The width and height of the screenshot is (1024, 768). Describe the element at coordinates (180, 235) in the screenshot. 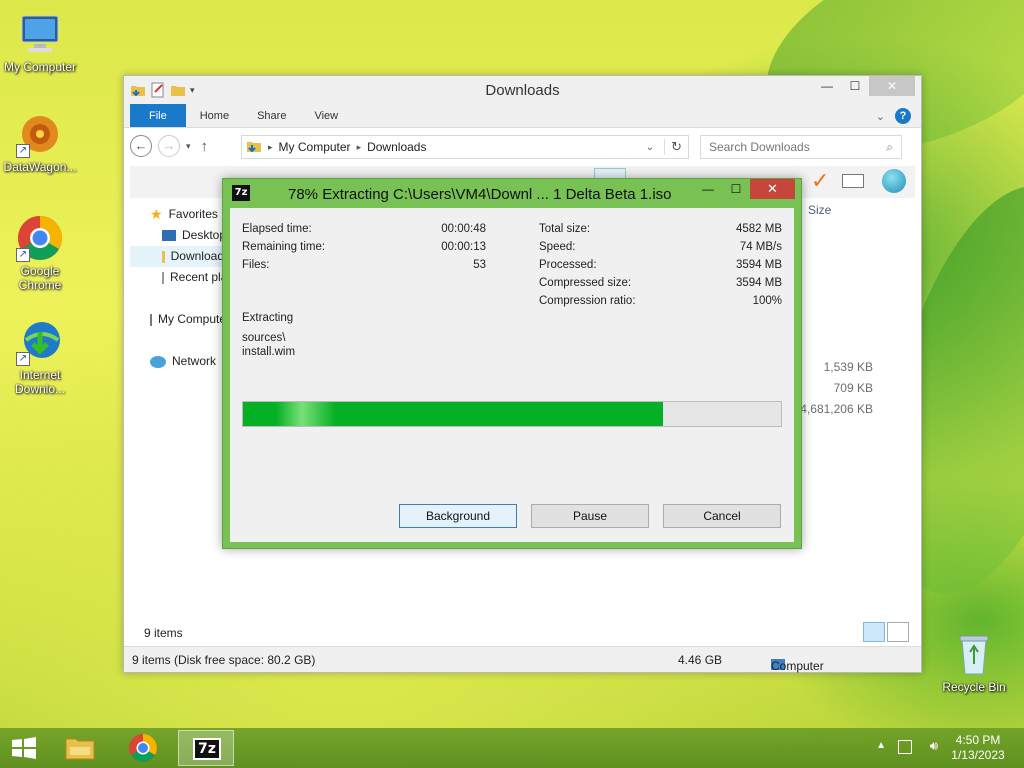

I see `nav-desktop: Desktop` at that location.